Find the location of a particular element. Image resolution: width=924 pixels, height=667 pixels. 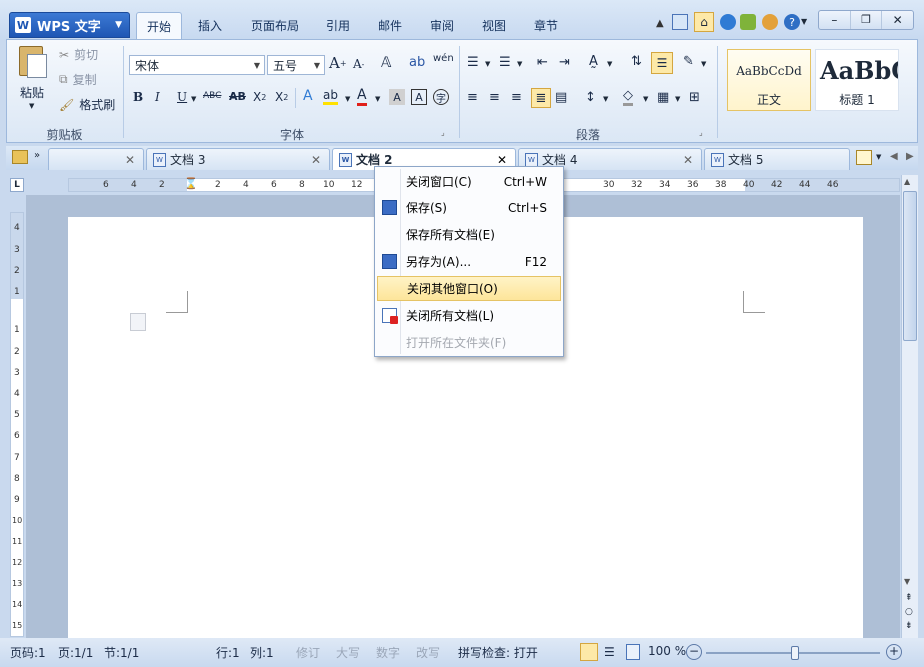

subscript-icon: X2 is located at coordinates (259, 97).